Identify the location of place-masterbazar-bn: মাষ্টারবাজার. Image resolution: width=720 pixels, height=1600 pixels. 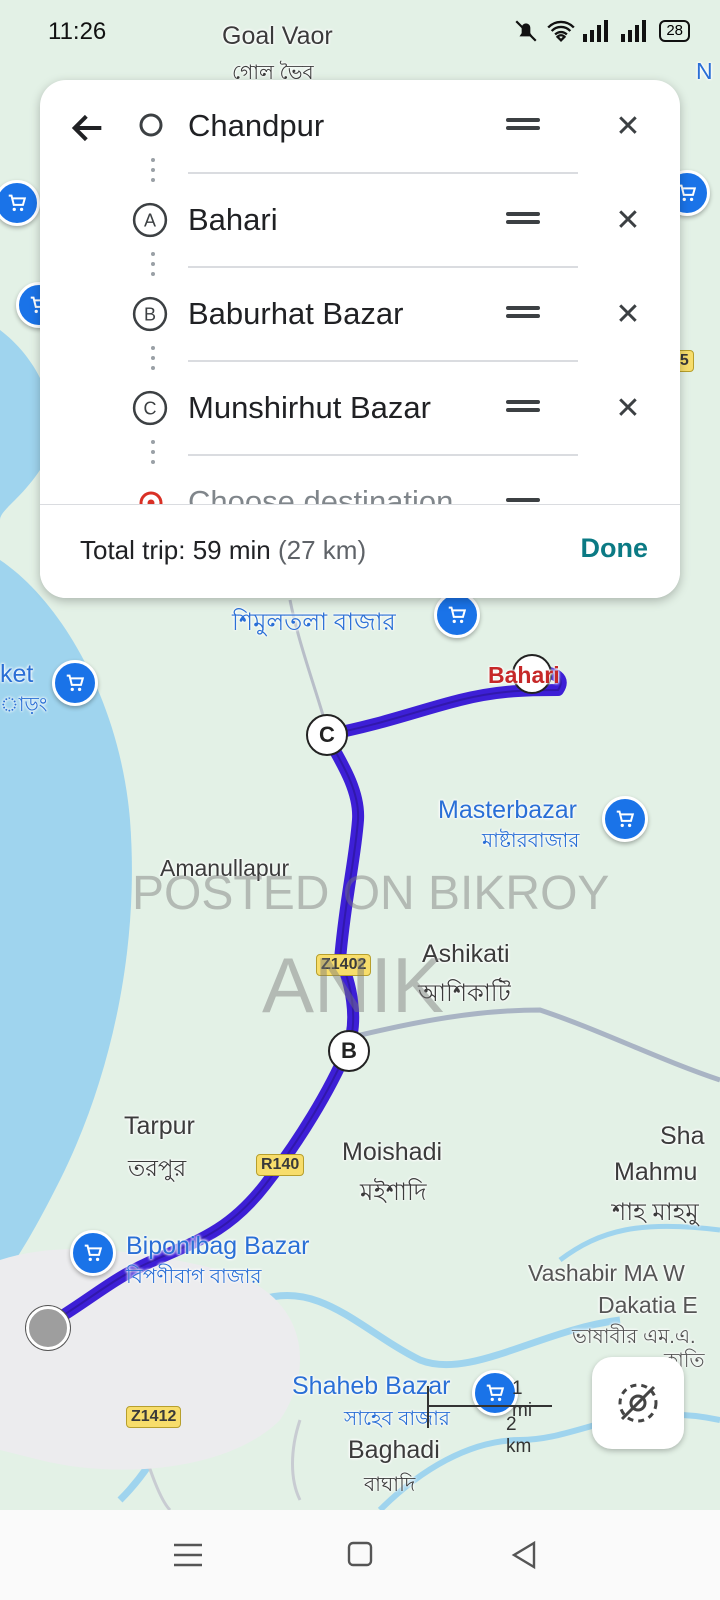
(531, 841).